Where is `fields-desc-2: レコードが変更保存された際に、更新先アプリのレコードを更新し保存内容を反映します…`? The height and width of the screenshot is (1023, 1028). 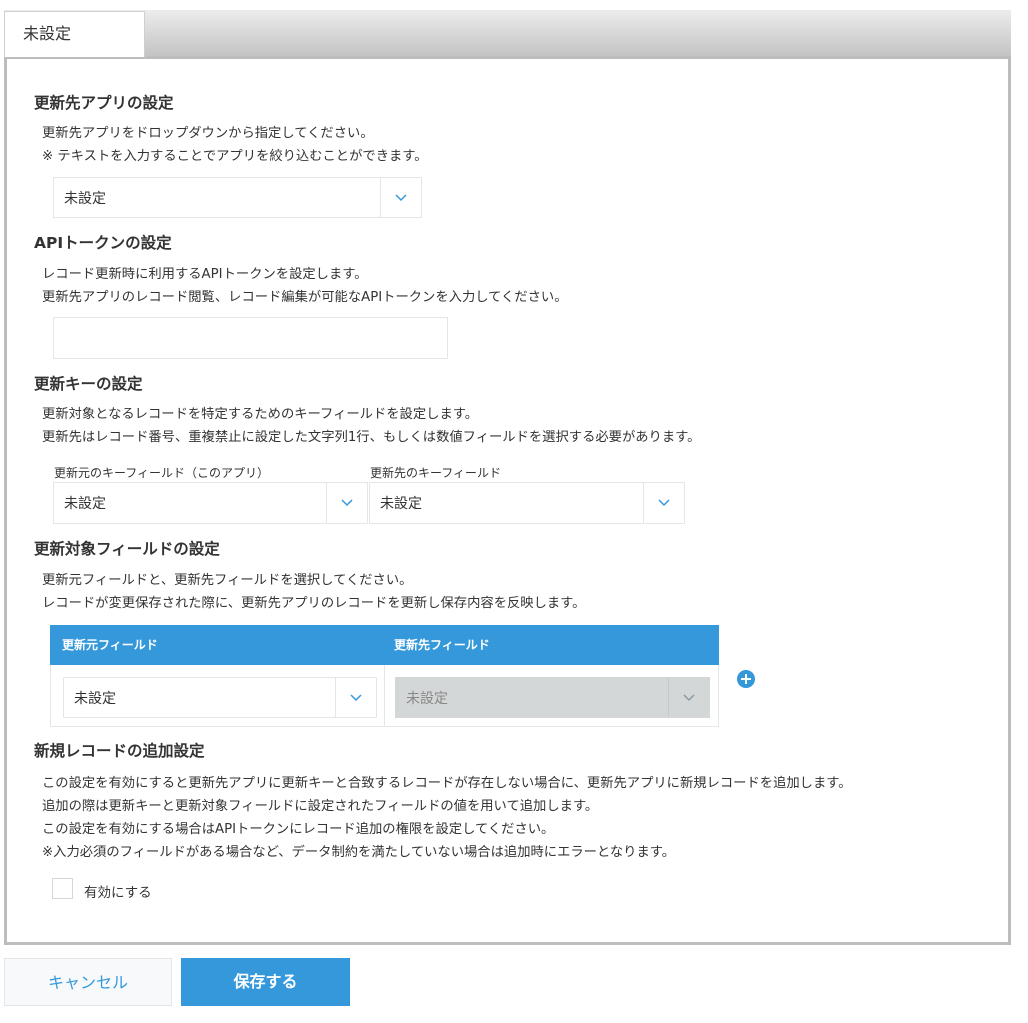
fields-desc-2: レコードが変更保存された際に、更新先アプリのレコードを更新し保存内容を反映します… is located at coordinates (314, 603).